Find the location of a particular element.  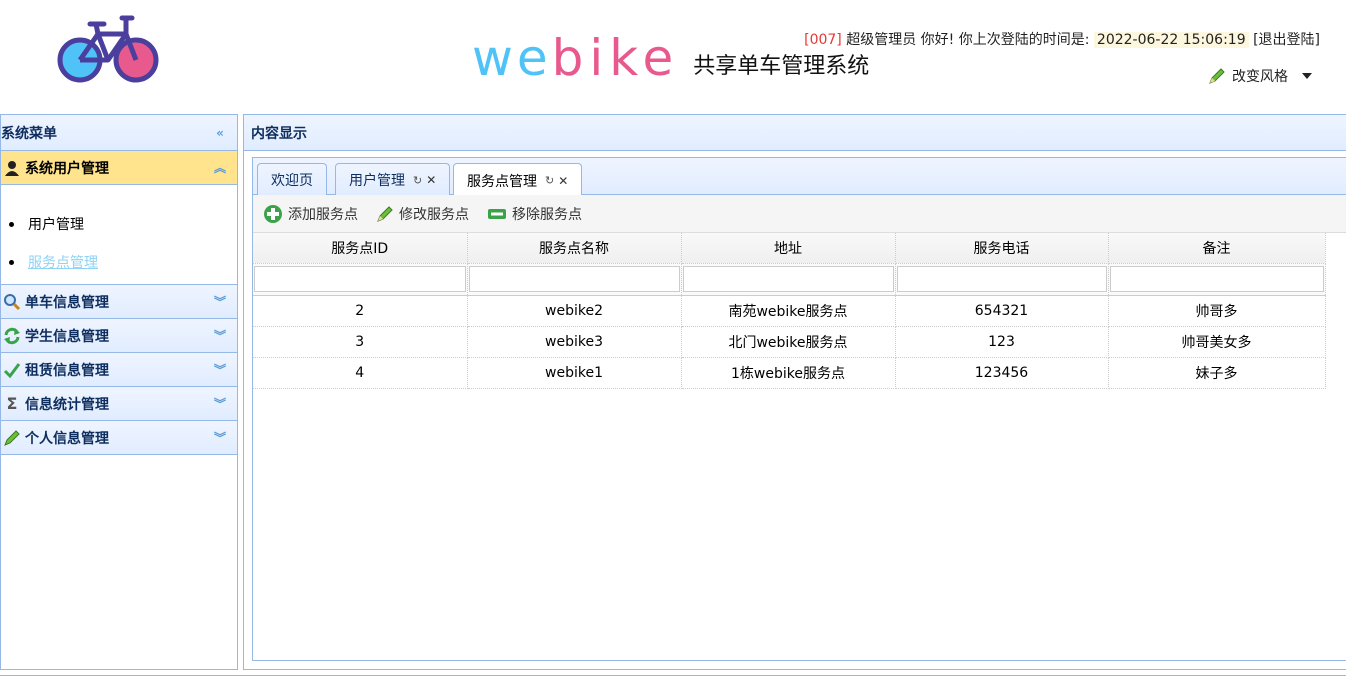

table-header-row: 服务点ID 服务点名称 地址 服务电话 备注 is located at coordinates (789, 248).